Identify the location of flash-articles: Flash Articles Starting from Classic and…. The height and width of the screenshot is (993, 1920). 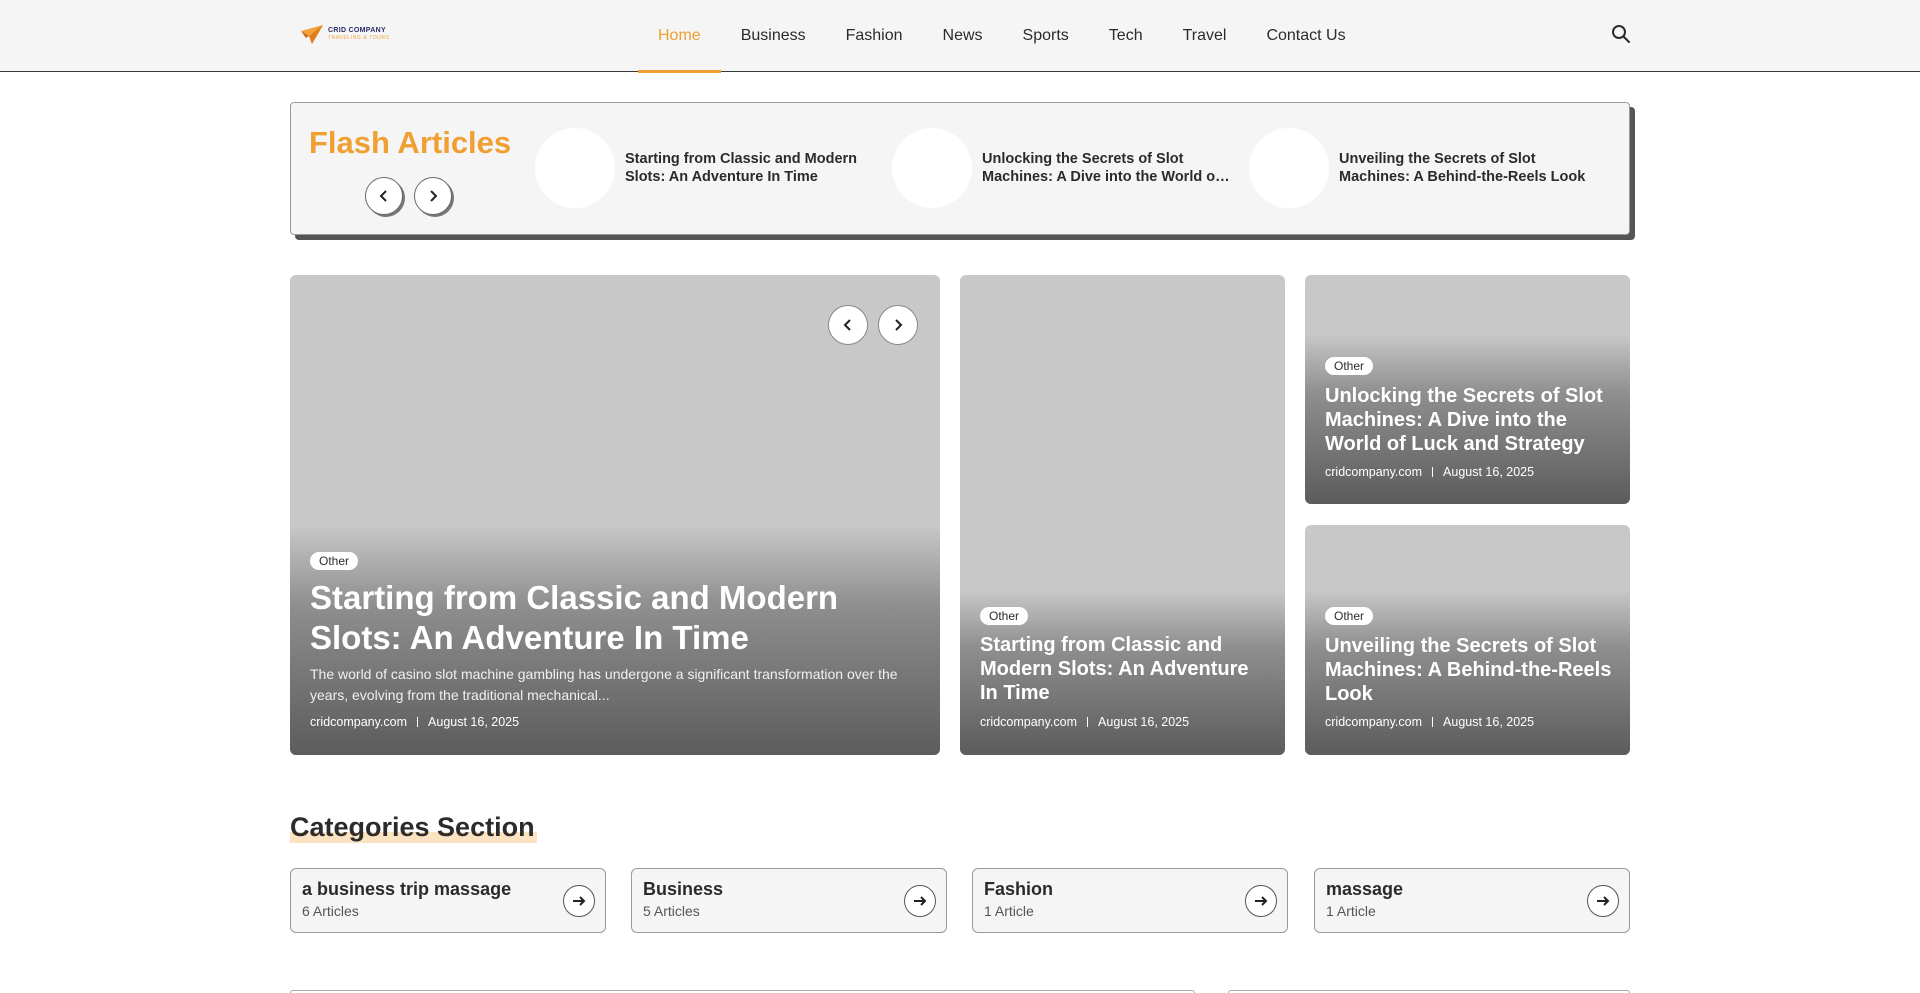
(960, 168).